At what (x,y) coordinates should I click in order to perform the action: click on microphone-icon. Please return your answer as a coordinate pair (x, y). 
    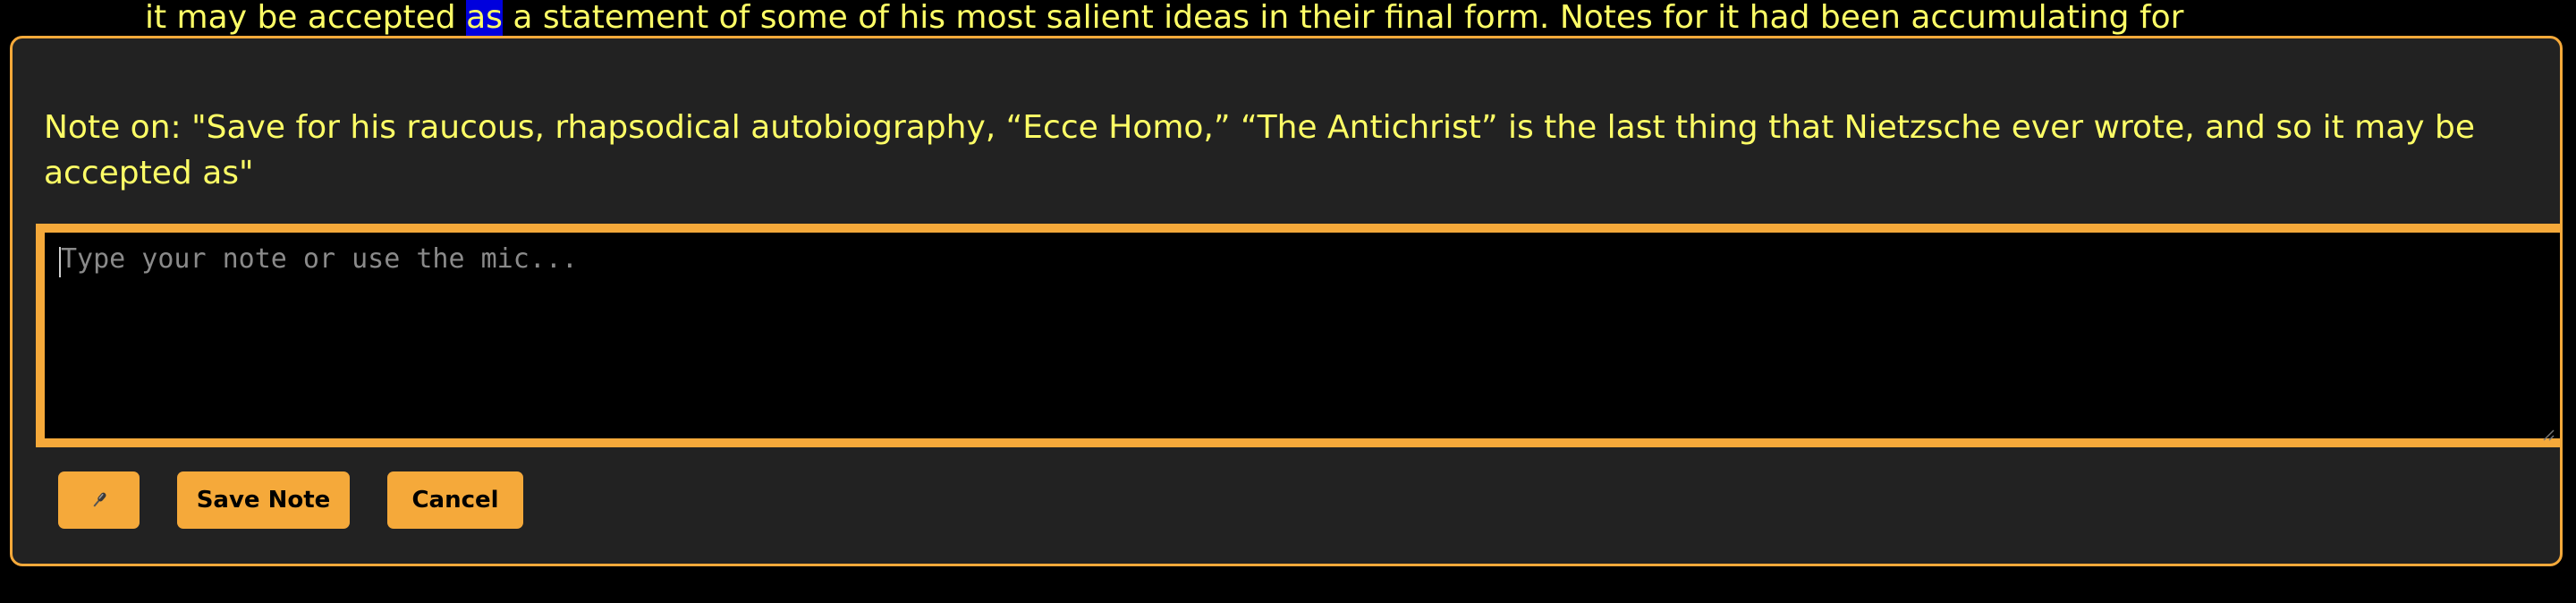
    Looking at the image, I should click on (99, 499).